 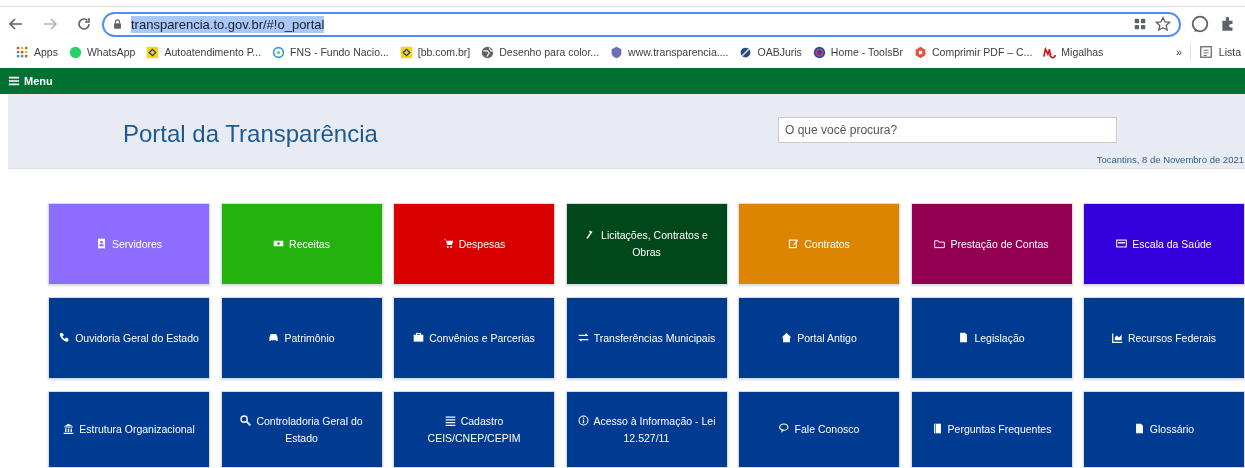 I want to click on menu-tile: Prestação de Contas, so click(x=991, y=244).